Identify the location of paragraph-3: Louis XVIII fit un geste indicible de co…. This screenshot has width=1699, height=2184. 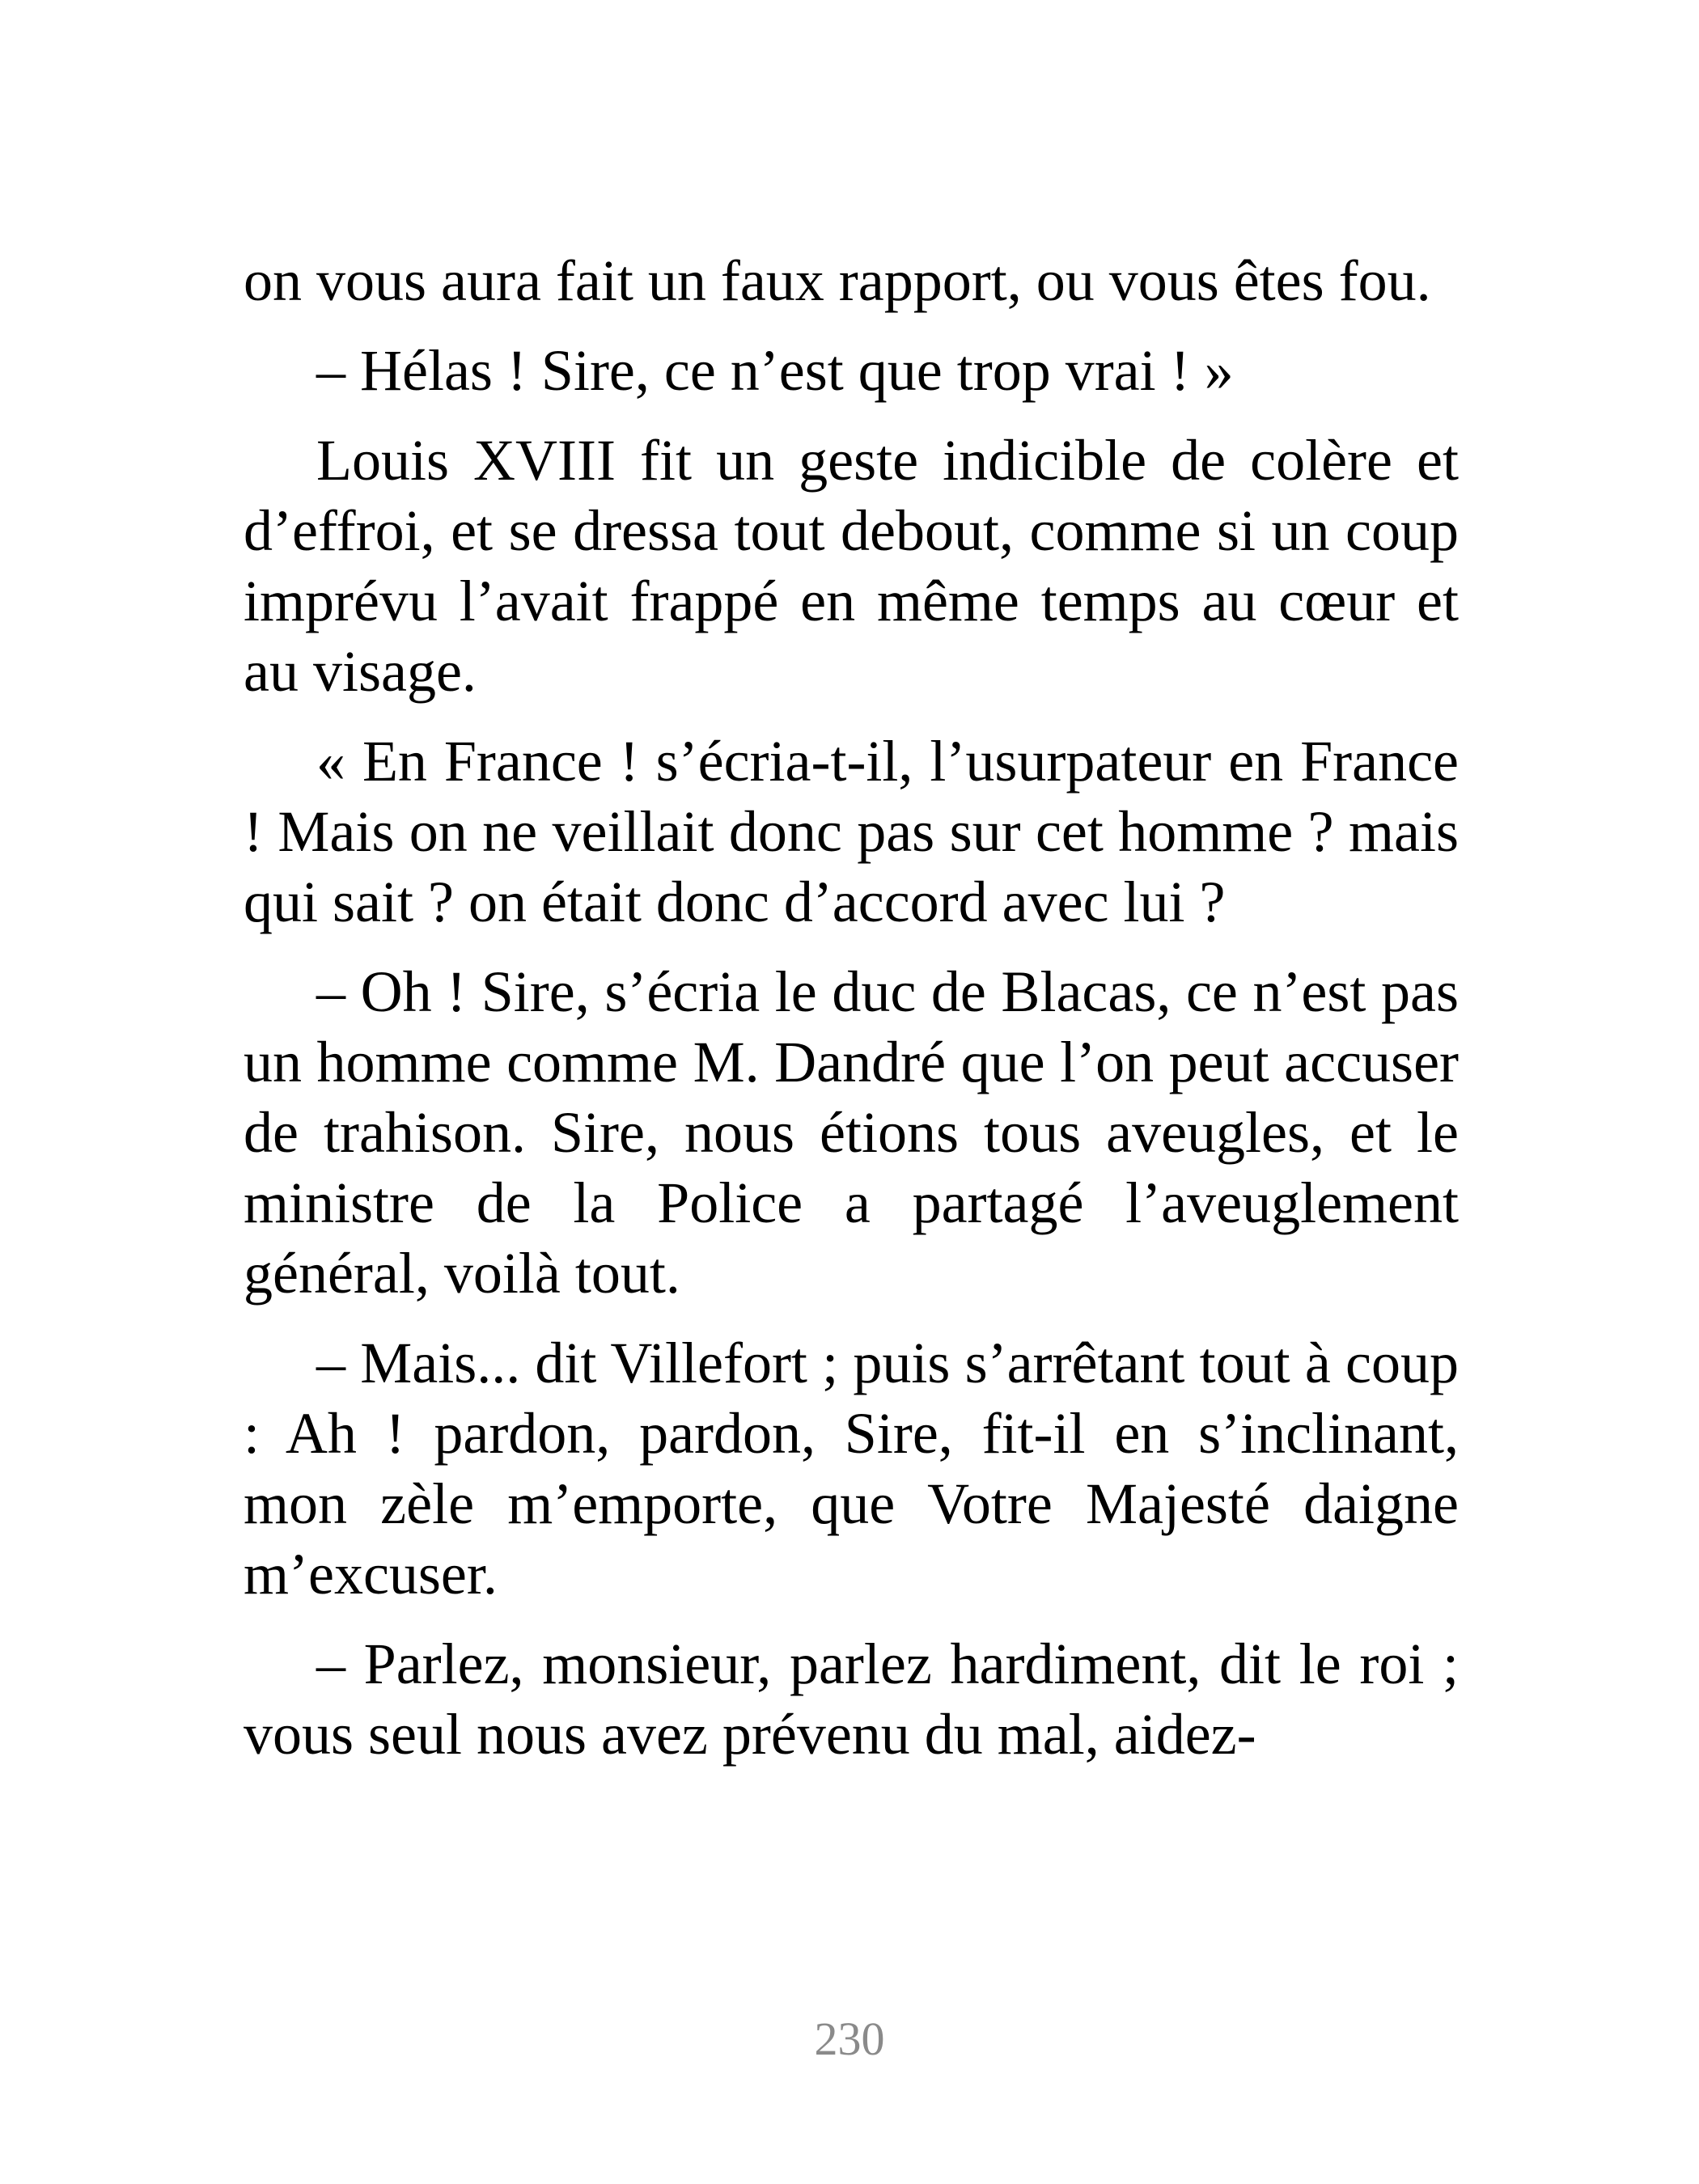
(852, 566).